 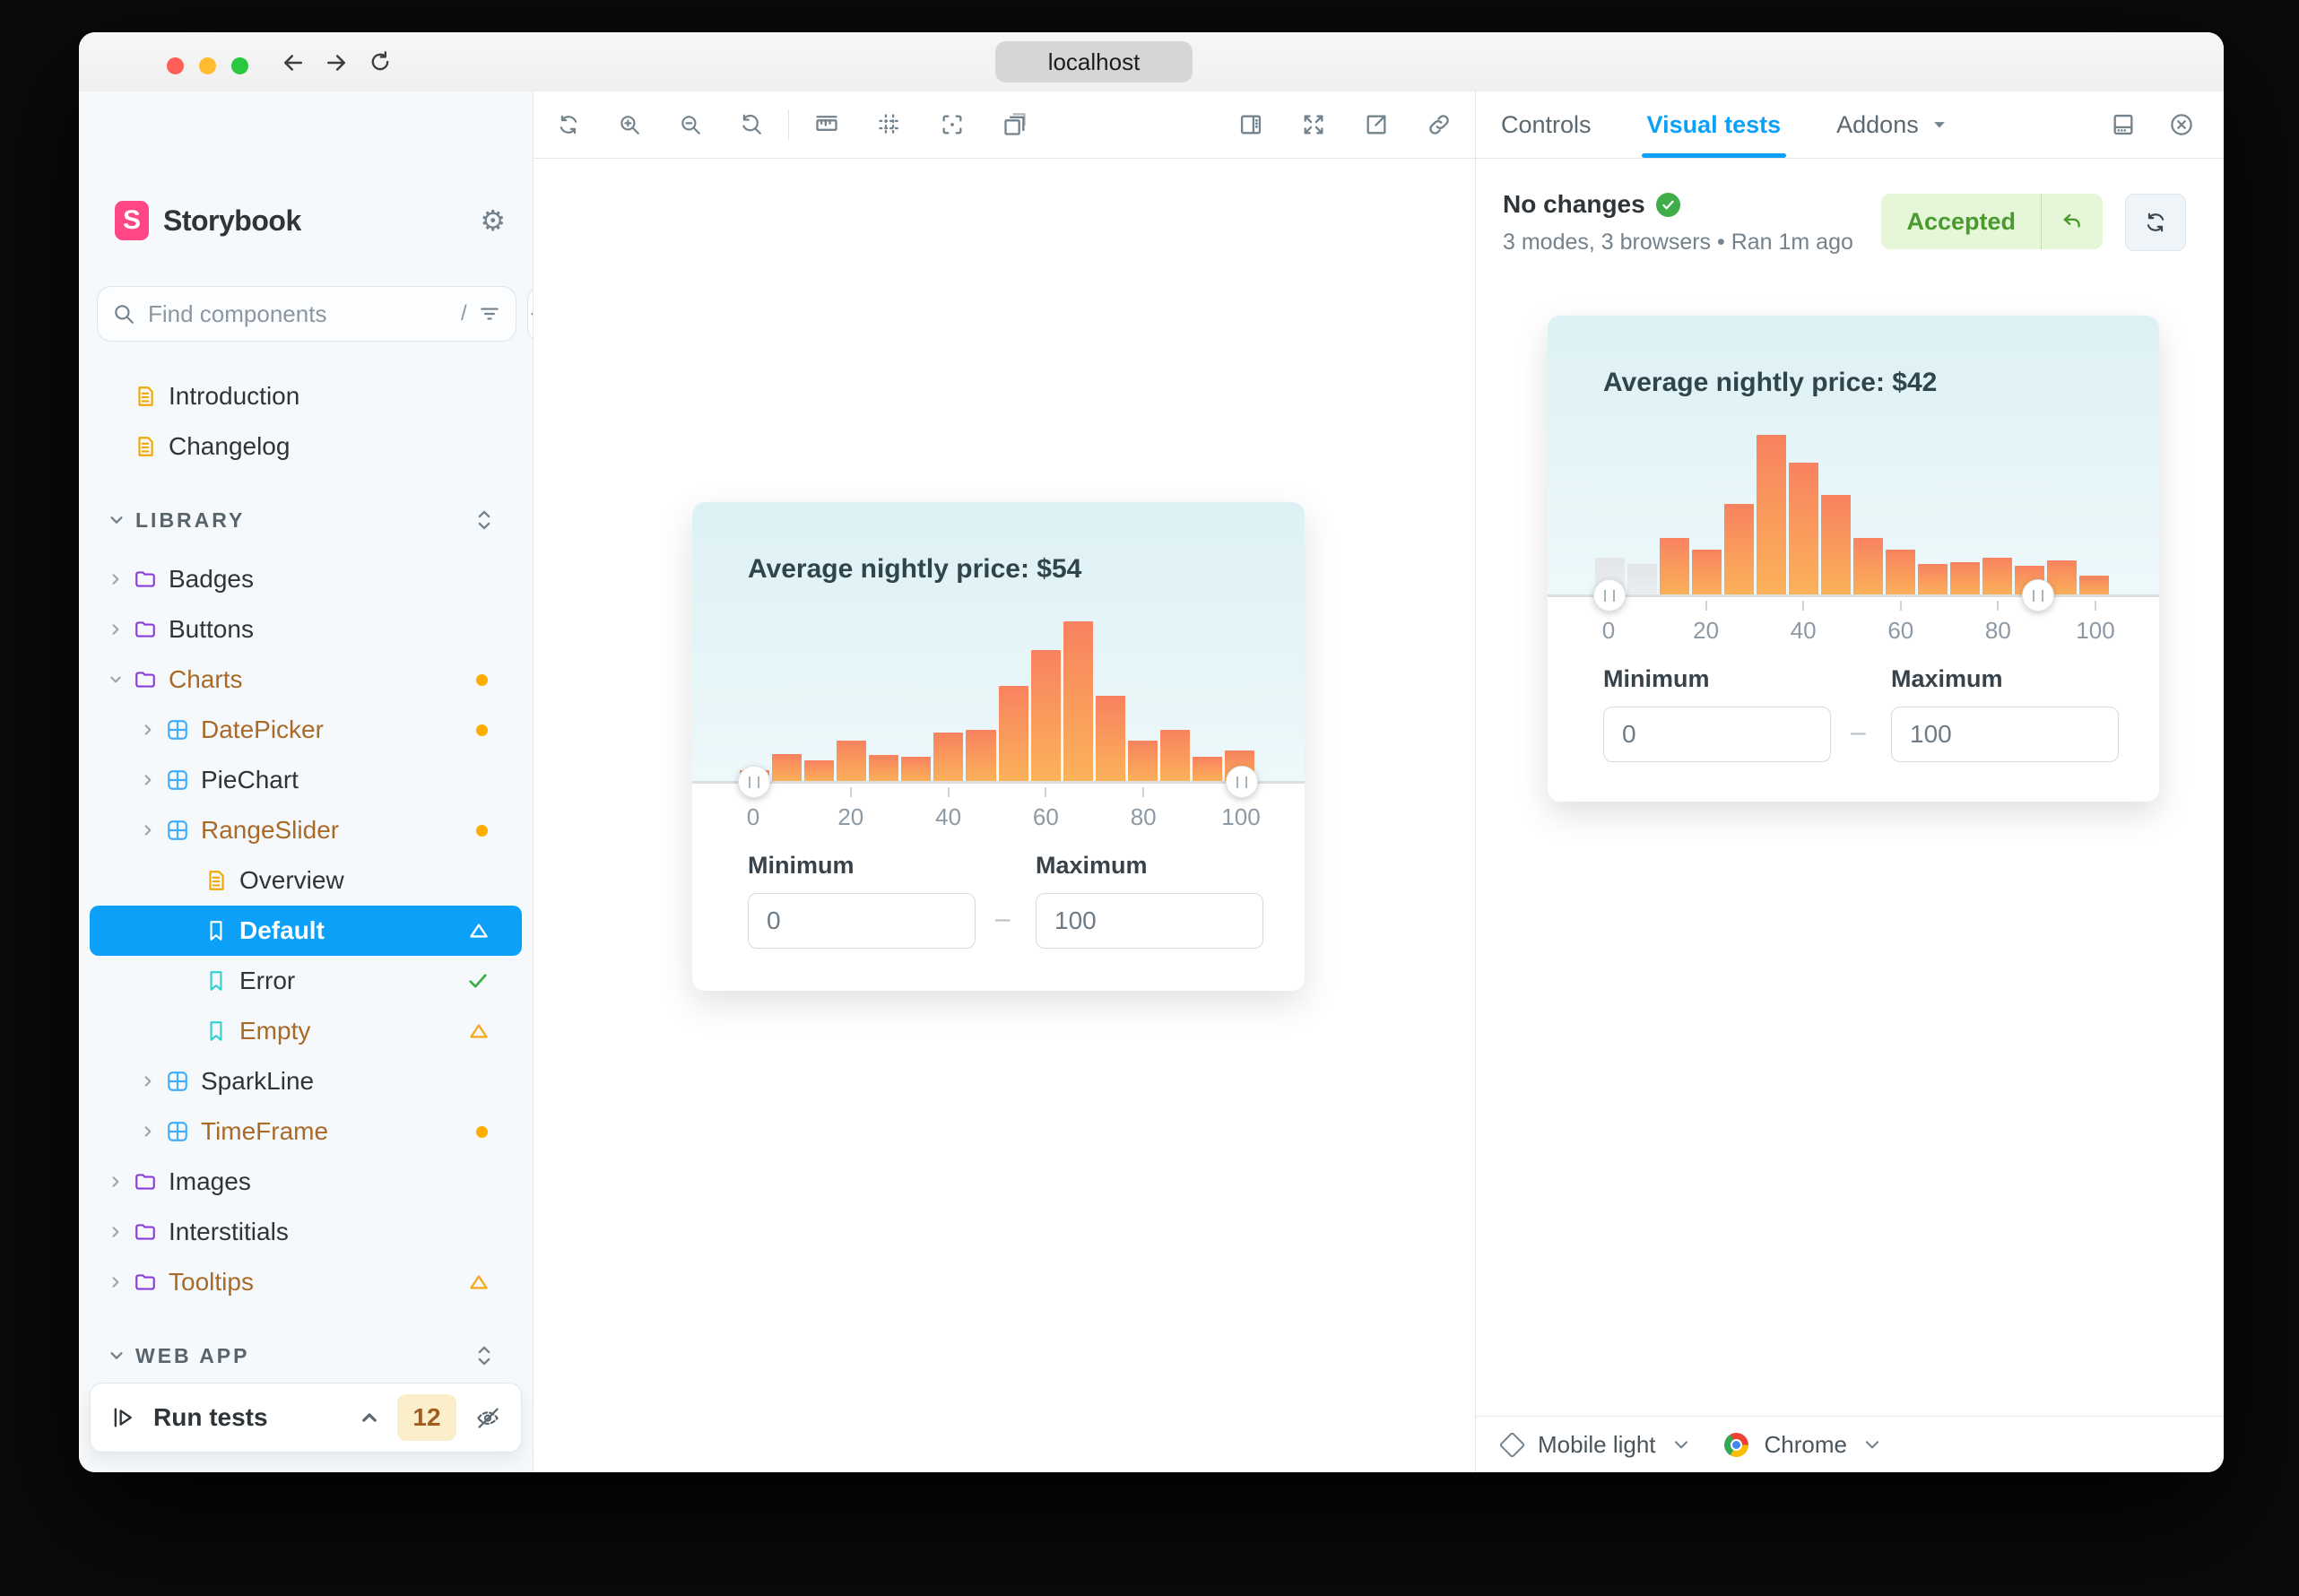 I want to click on tab-addons: Addons, so click(x=1891, y=124).